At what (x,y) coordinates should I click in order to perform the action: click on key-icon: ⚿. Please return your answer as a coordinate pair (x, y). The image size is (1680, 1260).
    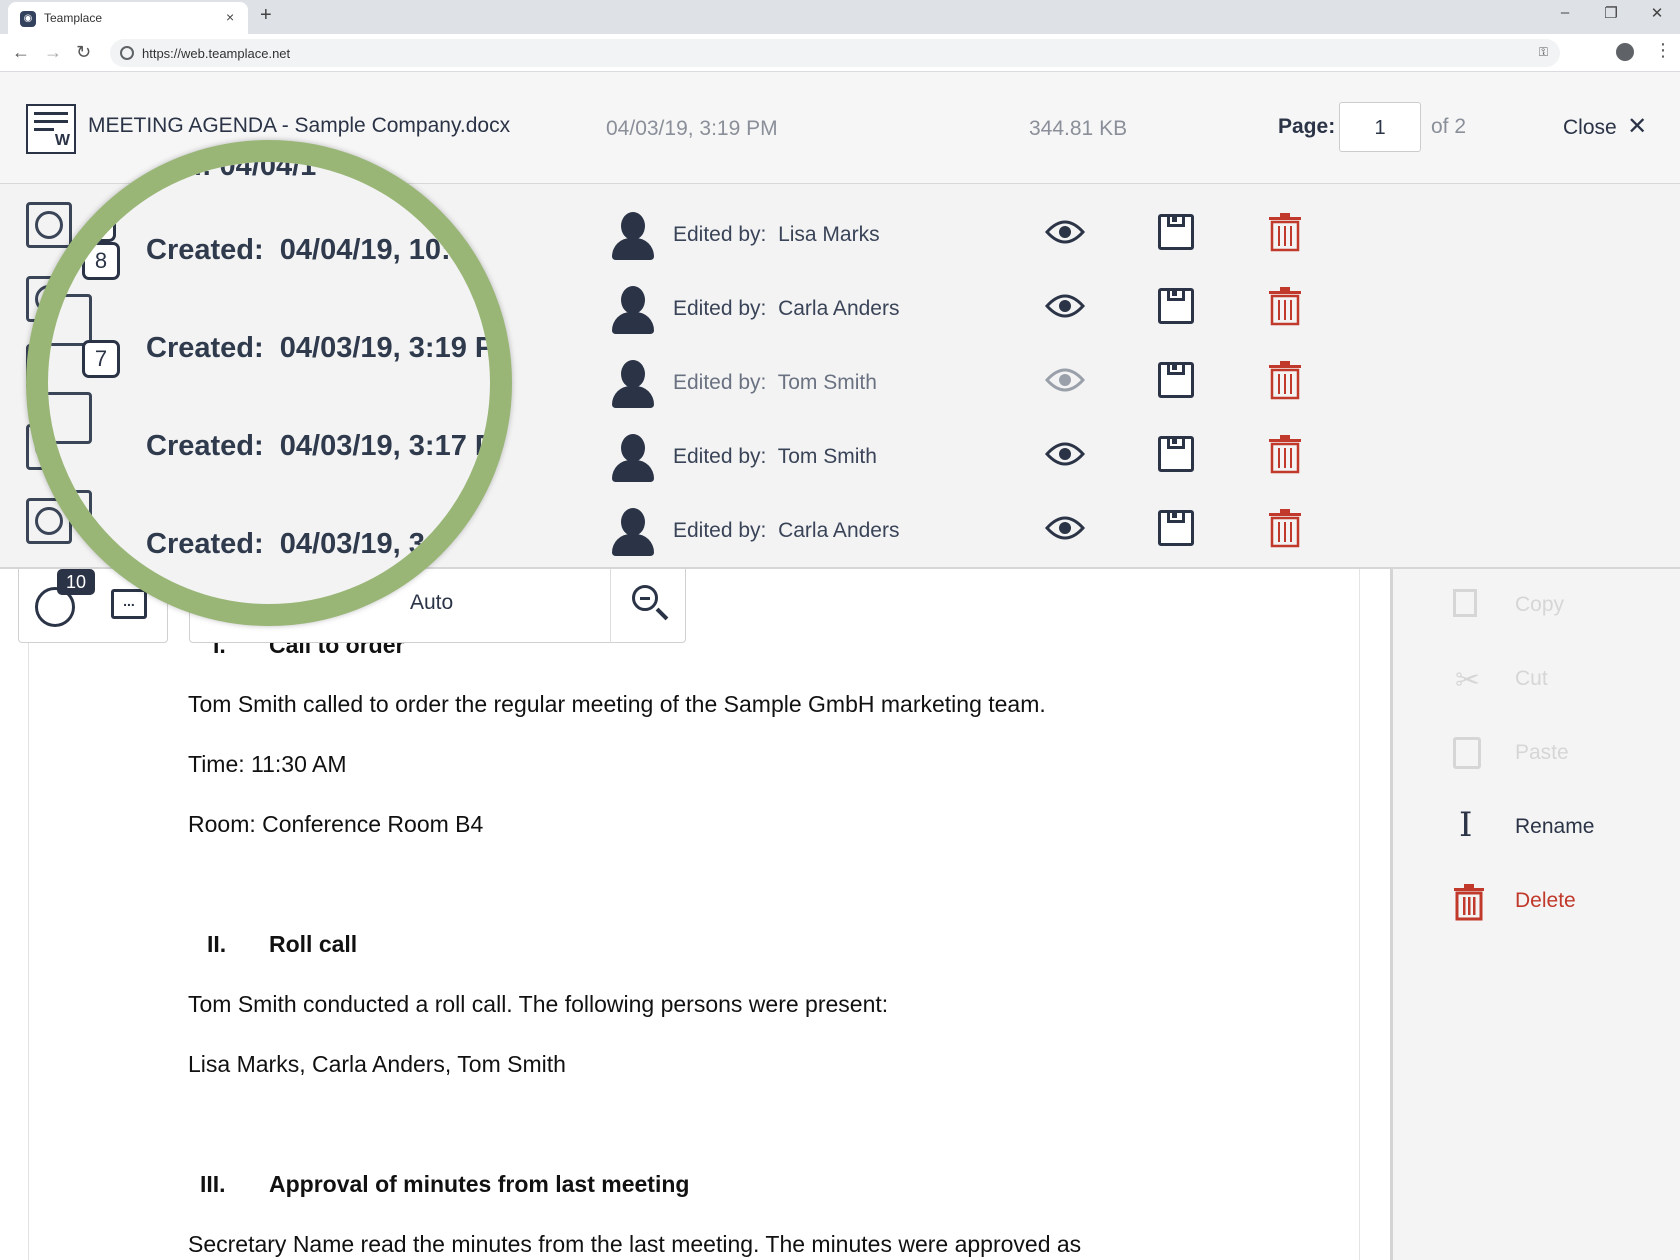
    Looking at the image, I should click on (1543, 52).